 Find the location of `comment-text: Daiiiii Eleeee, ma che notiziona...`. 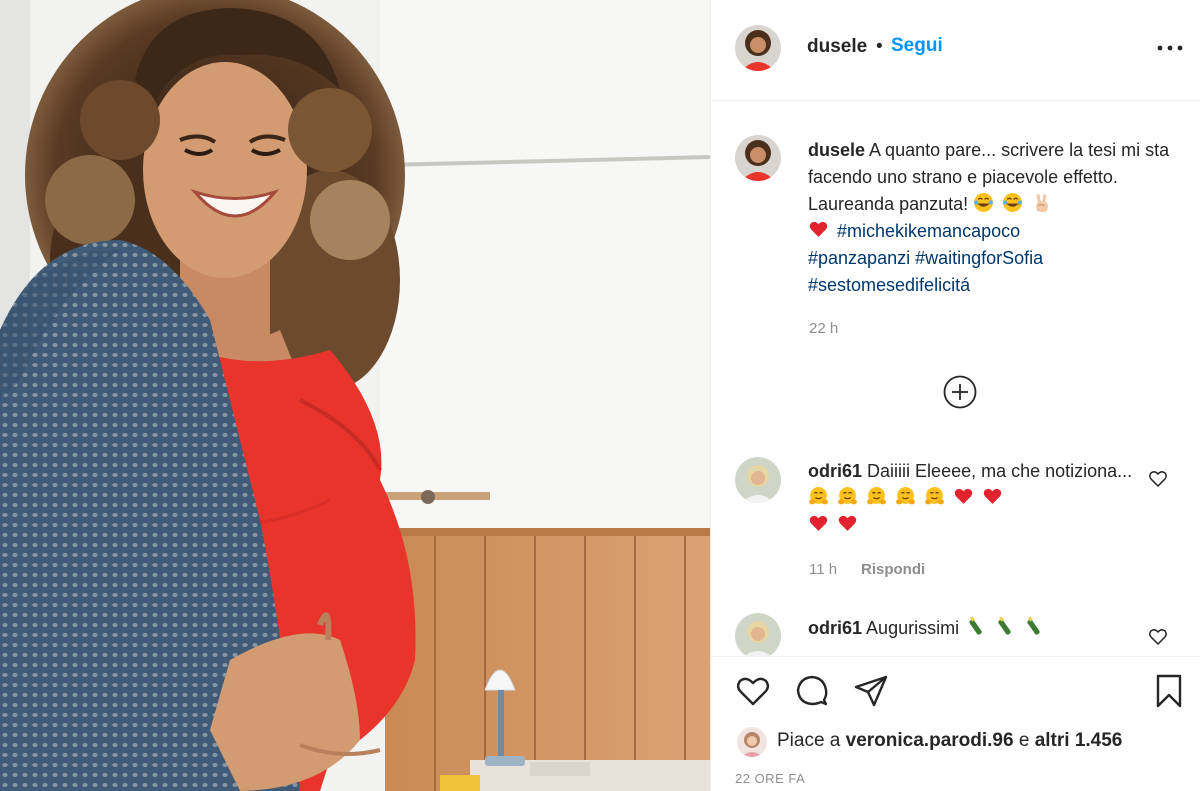

comment-text: Daiiiii Eleeee, ma che notiziona... is located at coordinates (1000, 471).